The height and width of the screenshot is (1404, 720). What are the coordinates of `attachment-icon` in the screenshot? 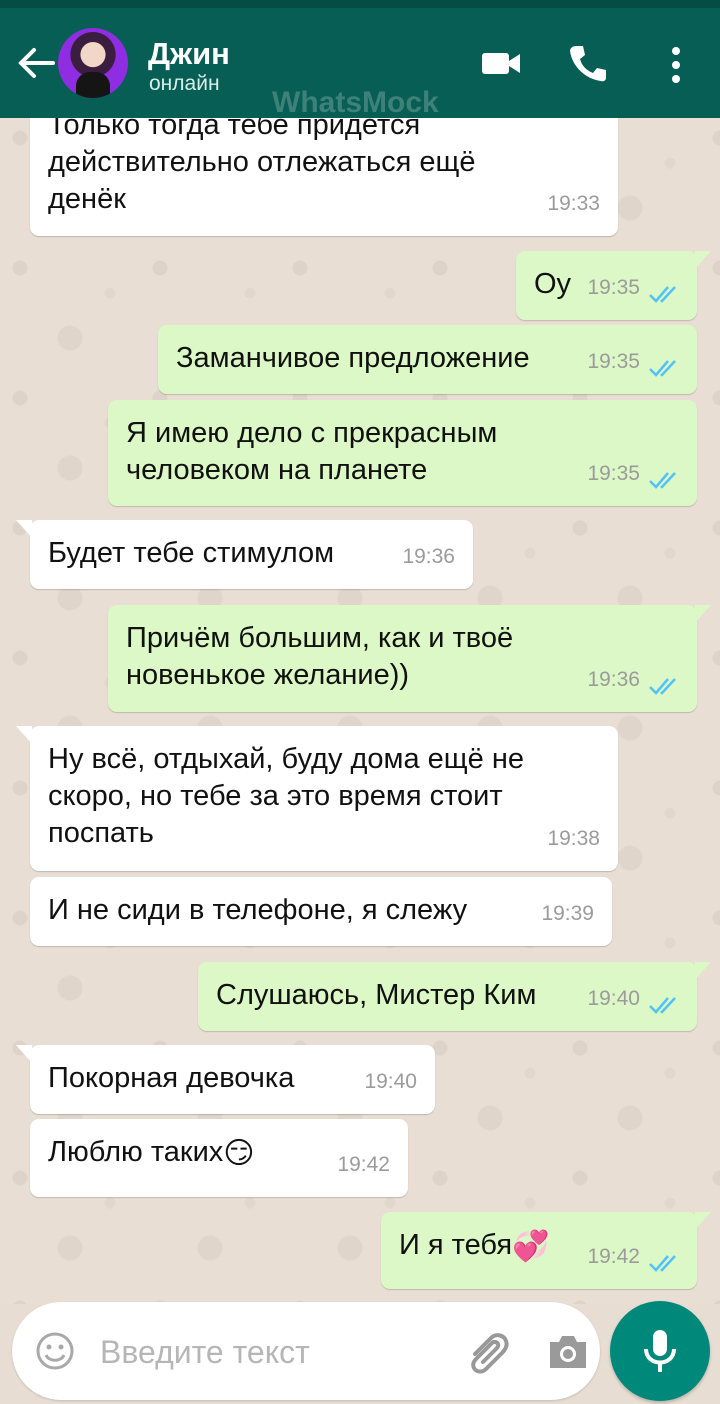 It's located at (490, 1352).